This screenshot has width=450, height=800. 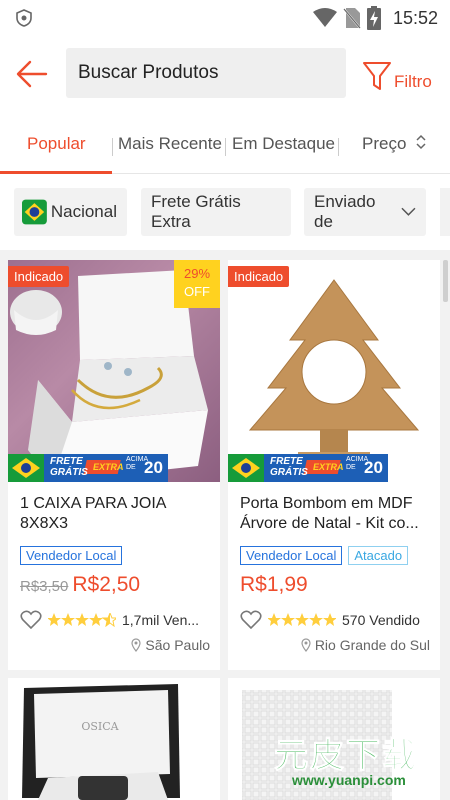 I want to click on clock: 15:52, so click(x=415, y=17).